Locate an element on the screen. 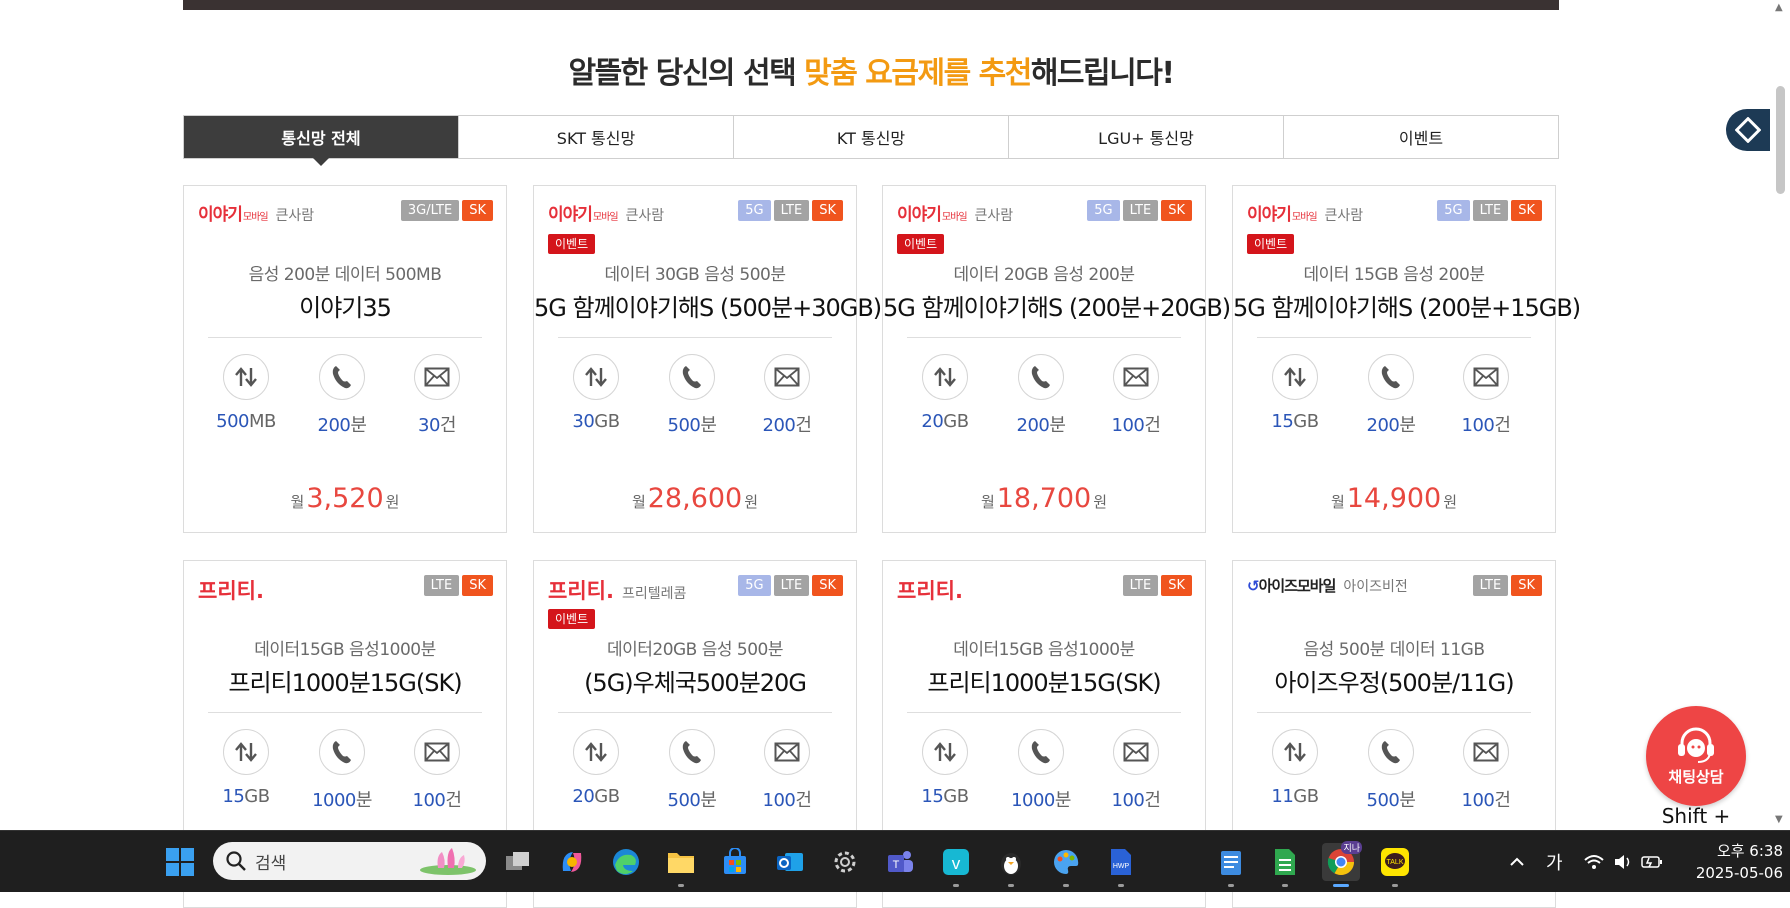 The height and width of the screenshot is (908, 1790). tab-event: 이벤트 is located at coordinates (1420, 137).